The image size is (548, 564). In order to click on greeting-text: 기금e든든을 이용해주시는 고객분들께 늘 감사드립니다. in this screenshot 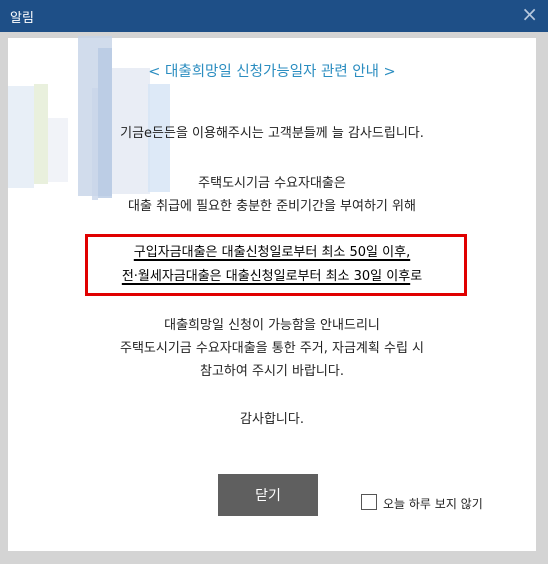, I will do `click(272, 133)`.